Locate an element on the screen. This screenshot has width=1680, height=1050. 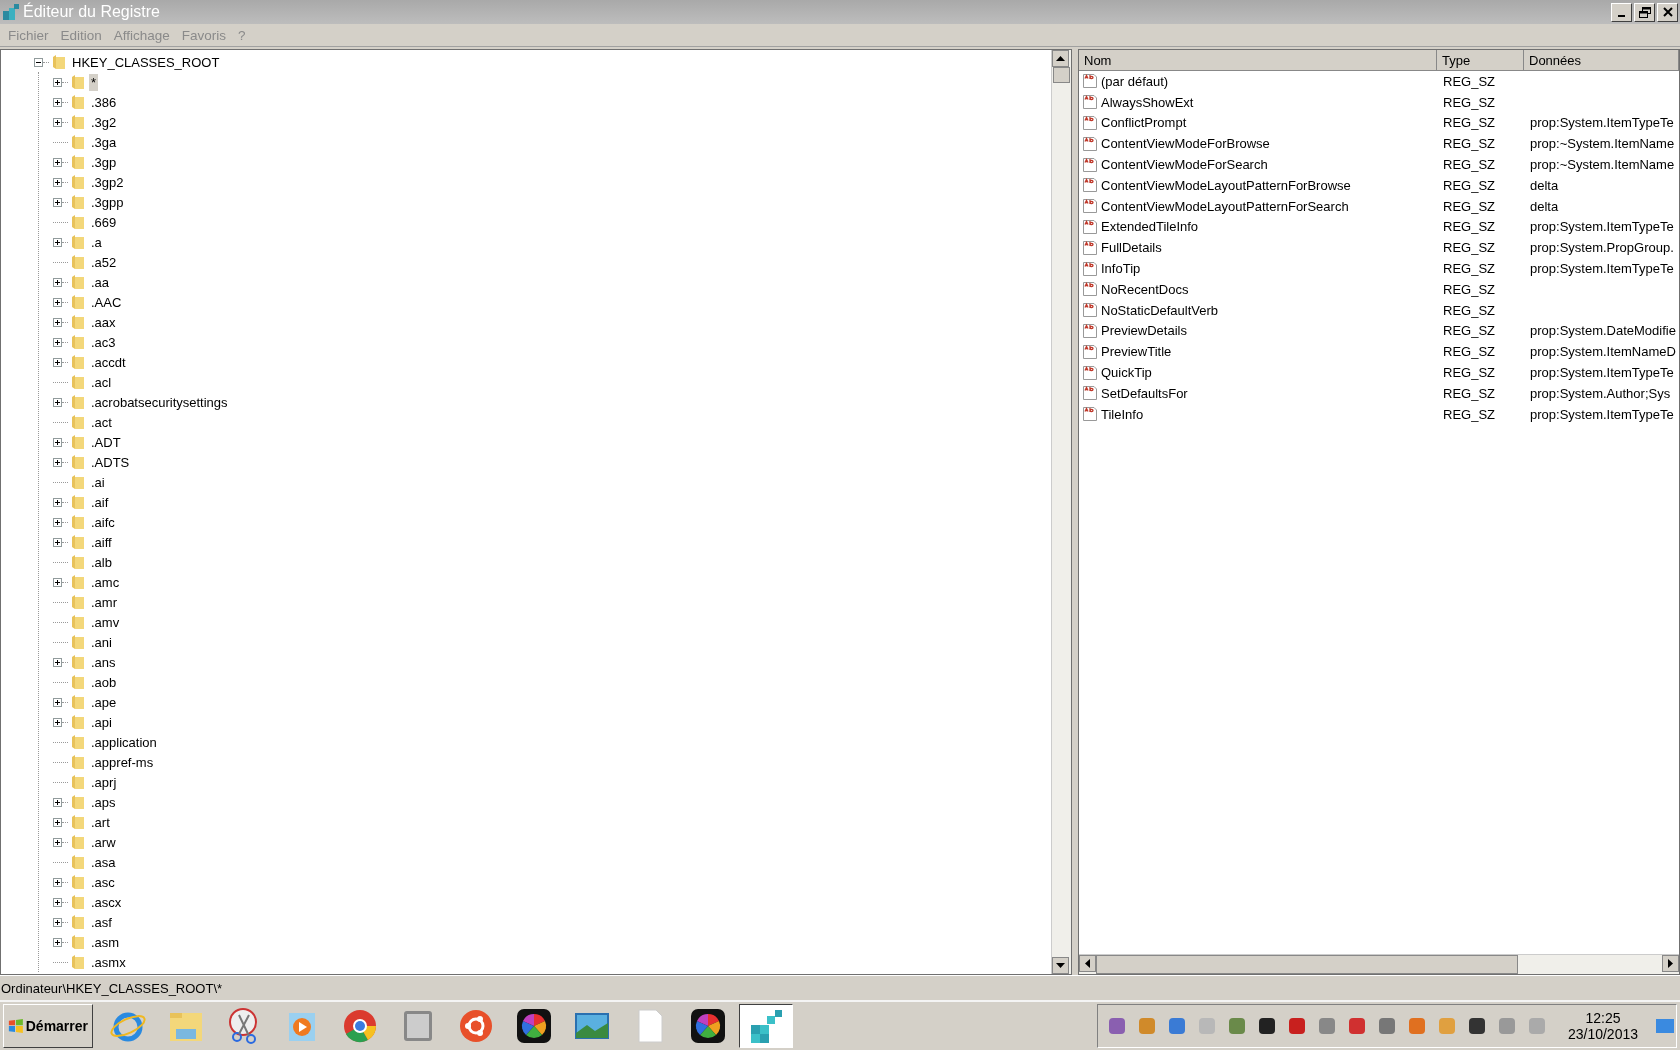
tree-item: .amr is located at coordinates (104, 602).